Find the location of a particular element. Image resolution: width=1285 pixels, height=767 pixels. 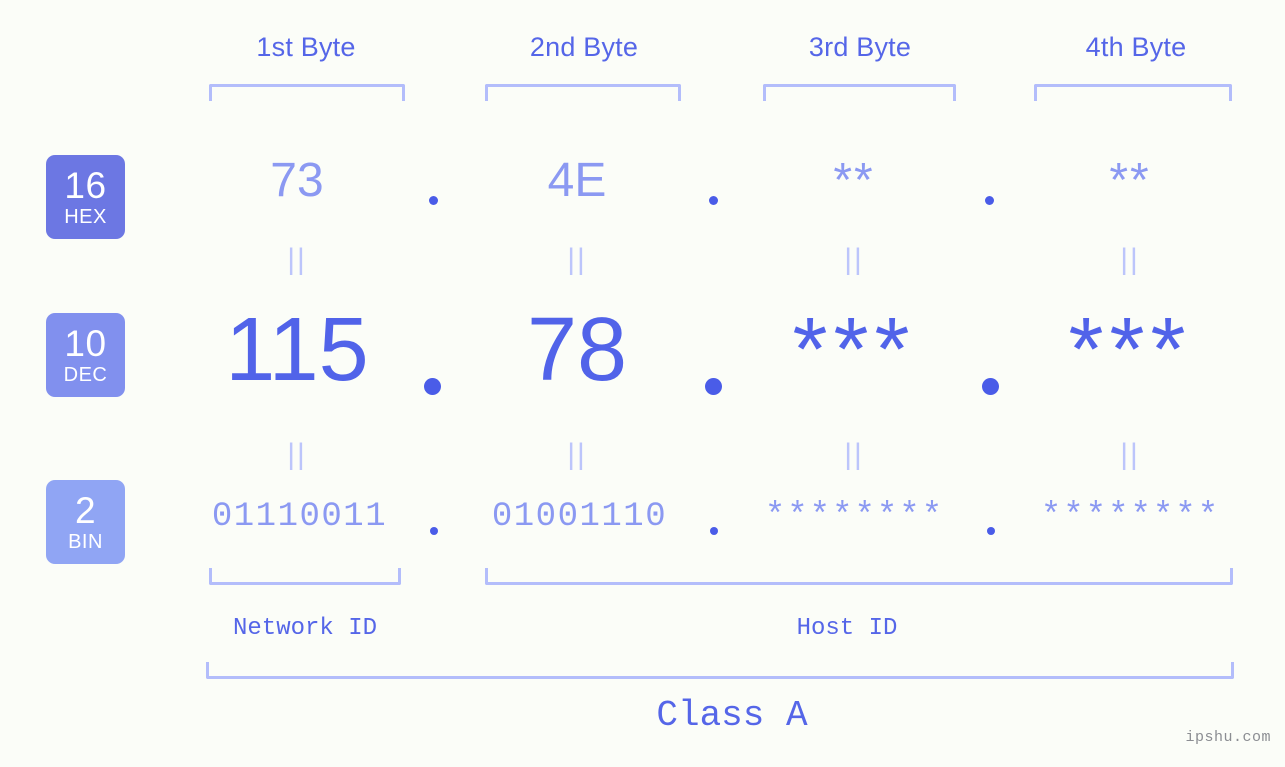

equals-marker-hex-dec-1: || is located at coordinates (297, 259).